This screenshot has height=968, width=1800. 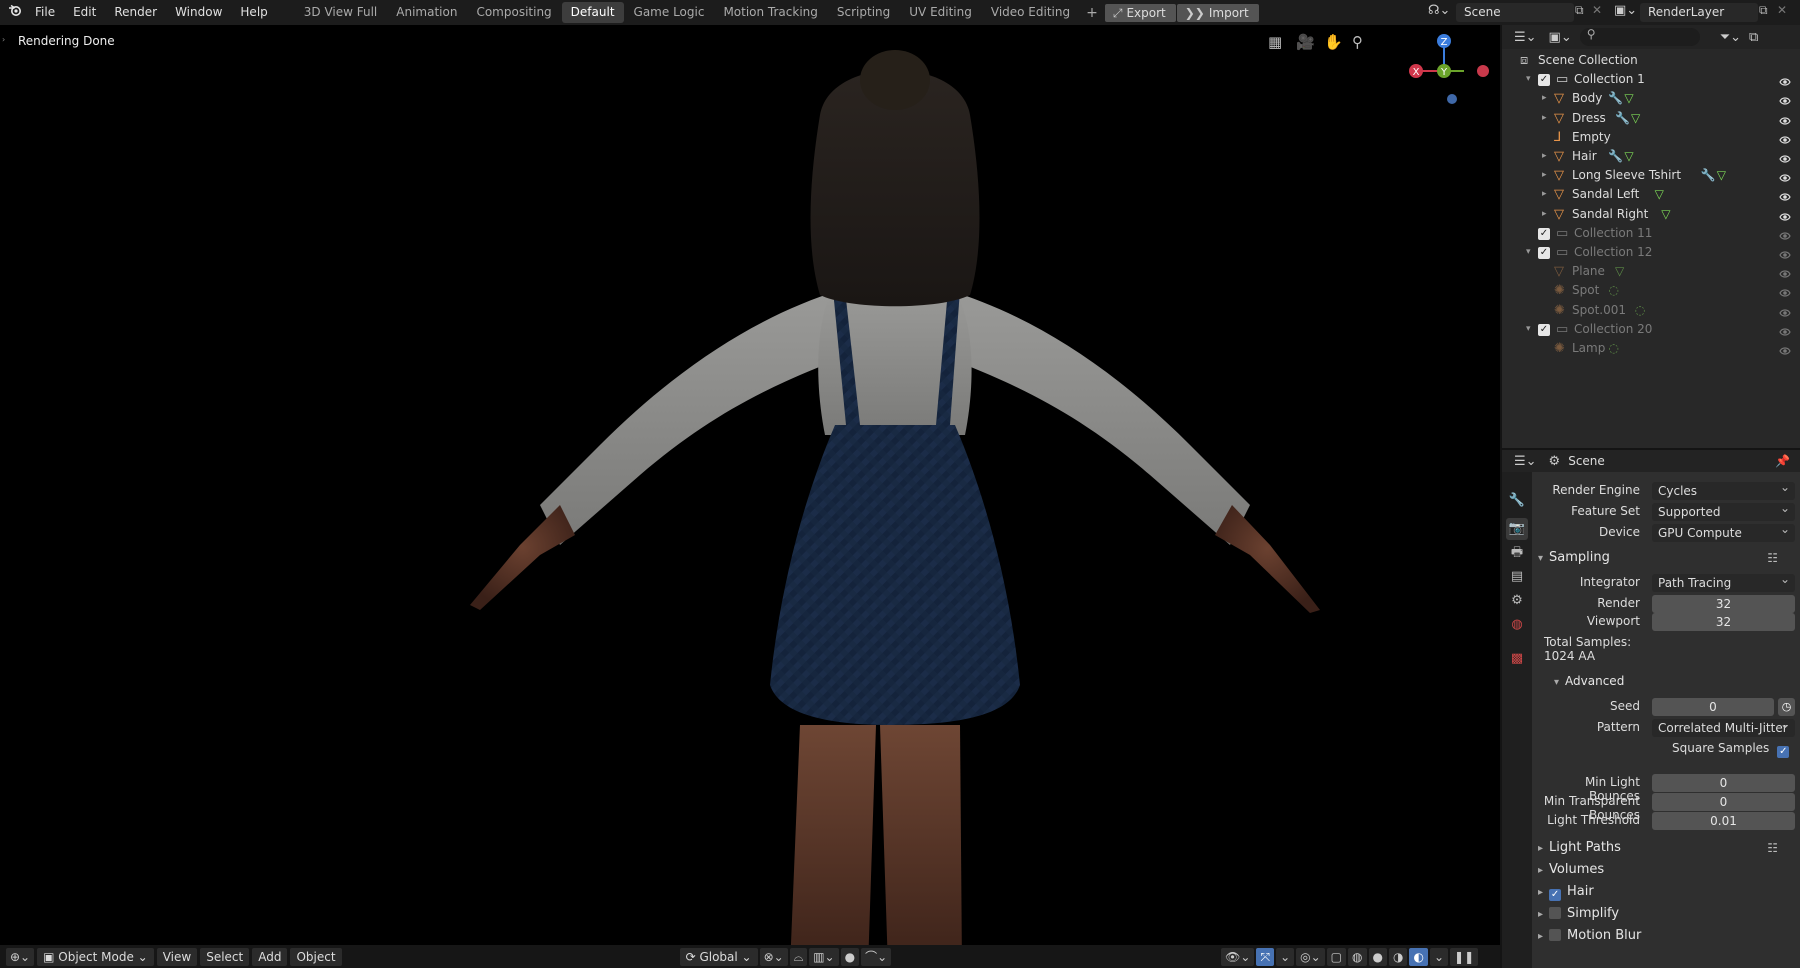 I want to click on menu-edit: Edit, so click(x=84, y=12).